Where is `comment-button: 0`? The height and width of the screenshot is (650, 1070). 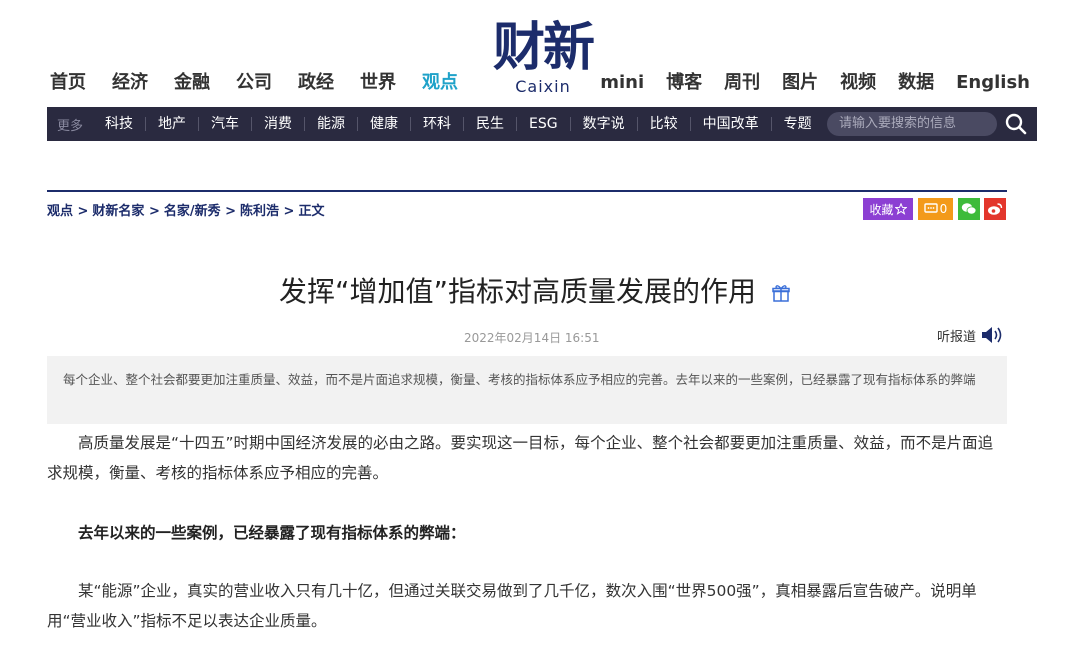
comment-button: 0 is located at coordinates (935, 209).